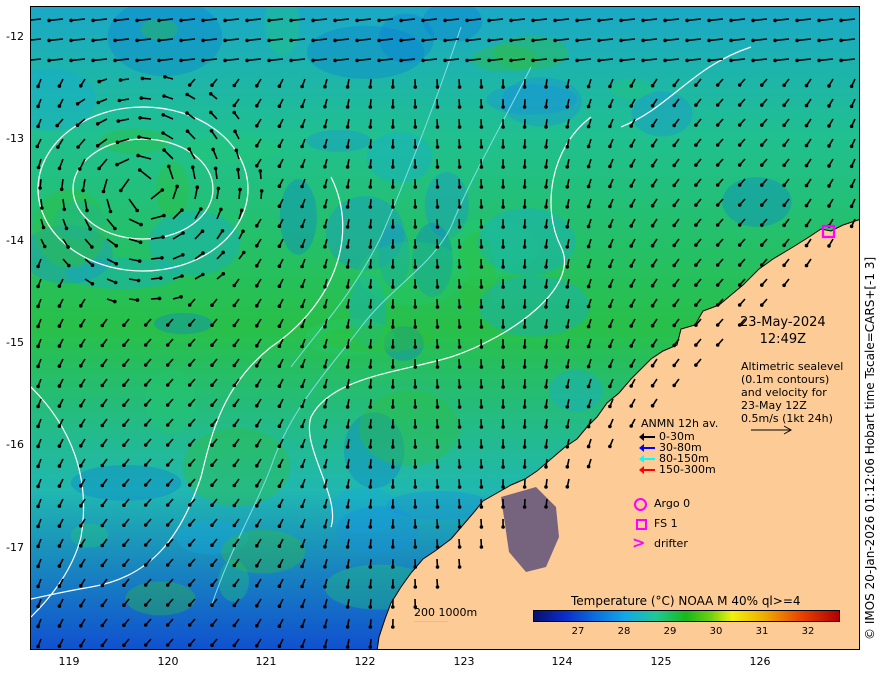 The image size is (880, 680). Describe the element at coordinates (365, 661) in the screenshot. I see `x-tick-label: 122` at that location.